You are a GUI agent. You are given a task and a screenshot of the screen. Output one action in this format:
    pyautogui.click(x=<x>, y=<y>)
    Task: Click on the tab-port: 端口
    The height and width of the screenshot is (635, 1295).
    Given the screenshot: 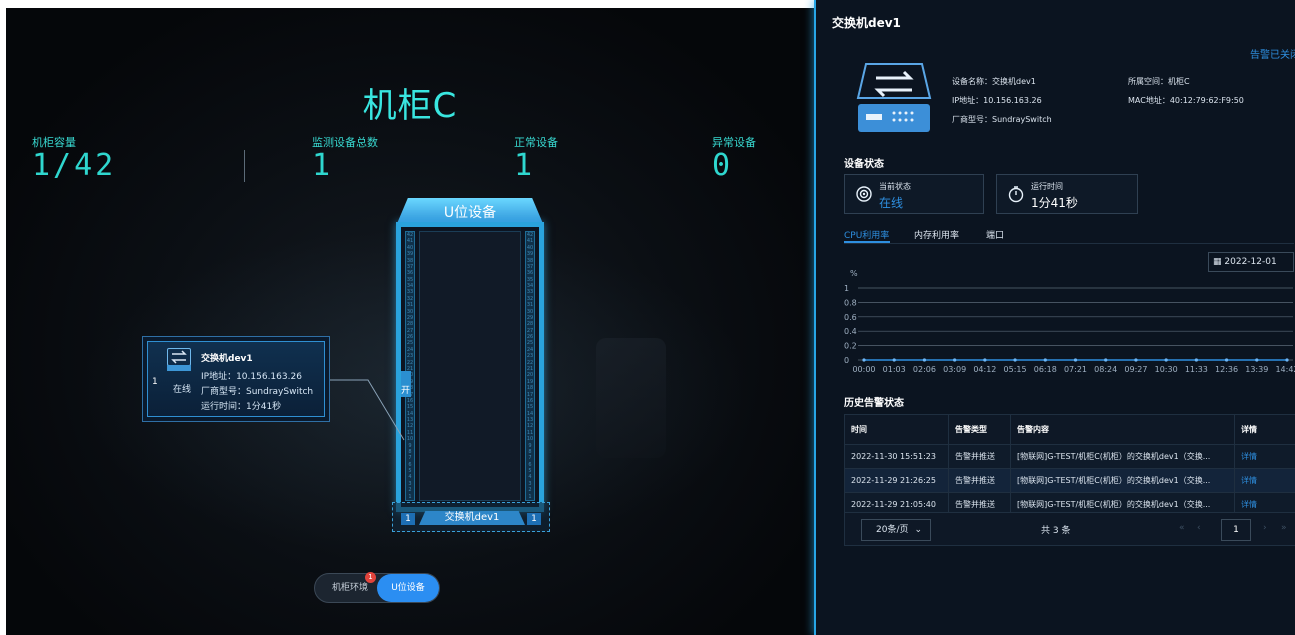 What is the action you would take?
    pyautogui.click(x=995, y=234)
    